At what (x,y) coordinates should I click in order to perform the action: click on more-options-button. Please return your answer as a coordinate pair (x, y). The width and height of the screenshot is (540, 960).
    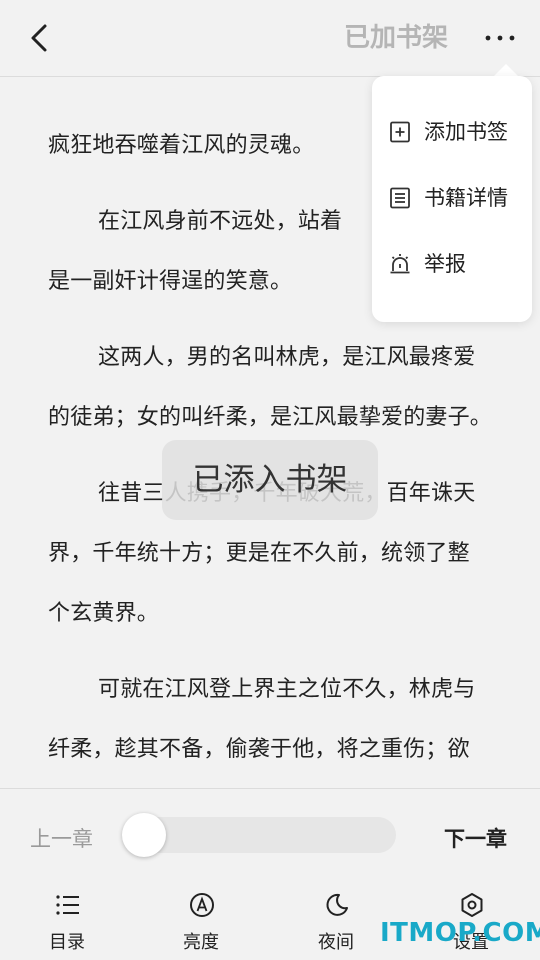
    Looking at the image, I should click on (500, 38).